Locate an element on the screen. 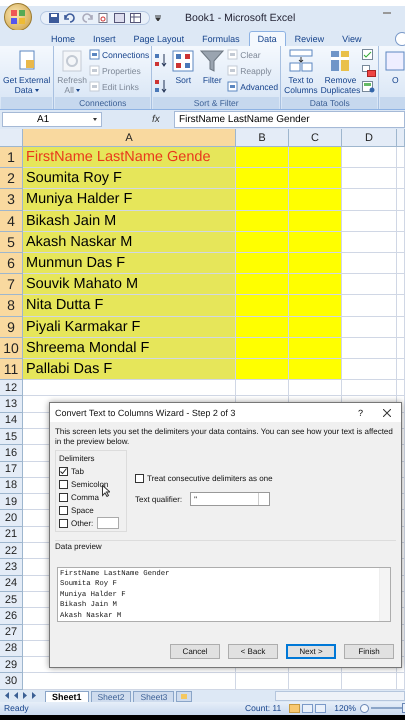  row-header: 3 is located at coordinates (11, 200).